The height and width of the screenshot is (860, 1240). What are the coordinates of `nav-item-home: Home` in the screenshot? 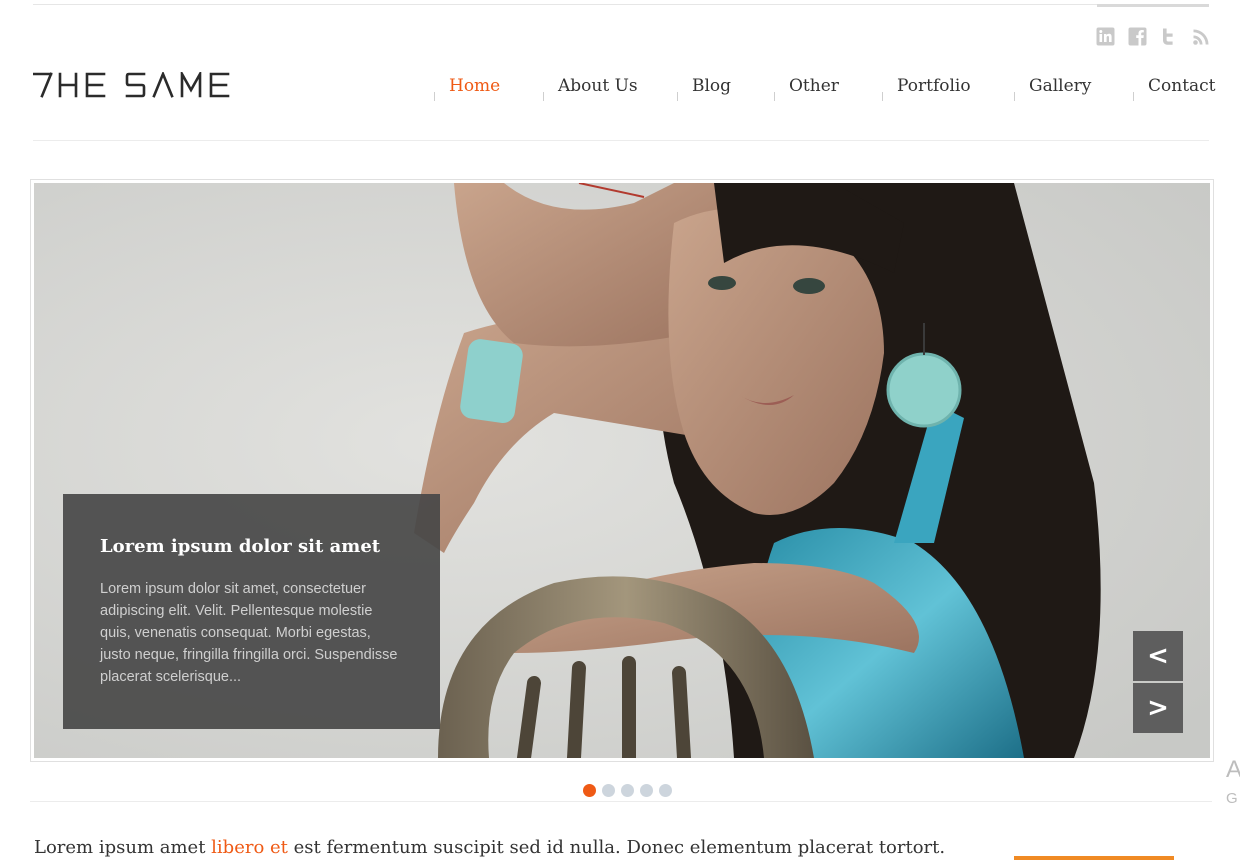 It's located at (474, 86).